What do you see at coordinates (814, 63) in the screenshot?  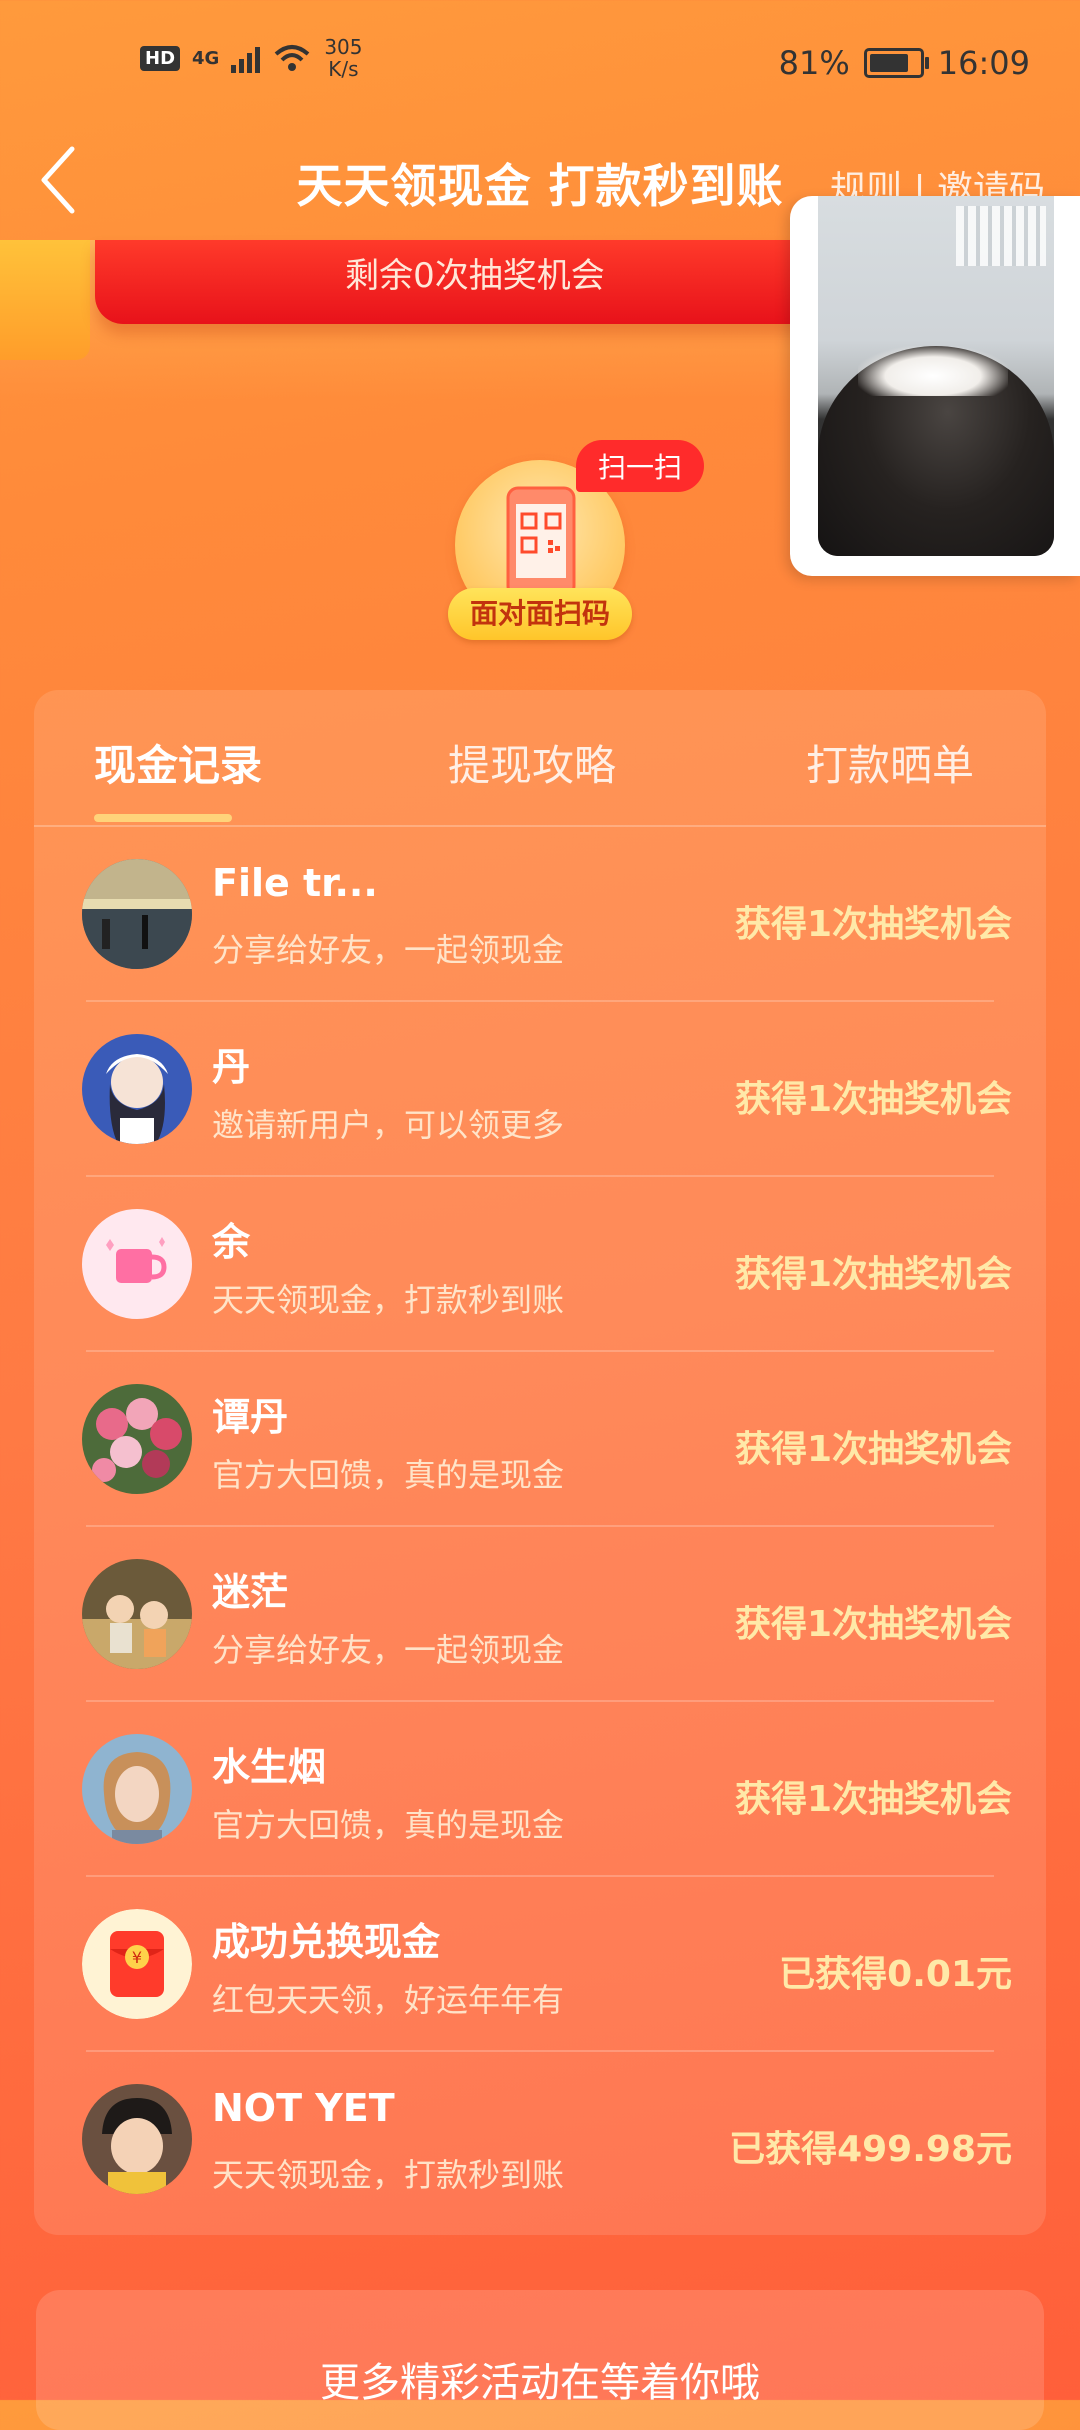 I see `battery-percent: 81%` at bounding box center [814, 63].